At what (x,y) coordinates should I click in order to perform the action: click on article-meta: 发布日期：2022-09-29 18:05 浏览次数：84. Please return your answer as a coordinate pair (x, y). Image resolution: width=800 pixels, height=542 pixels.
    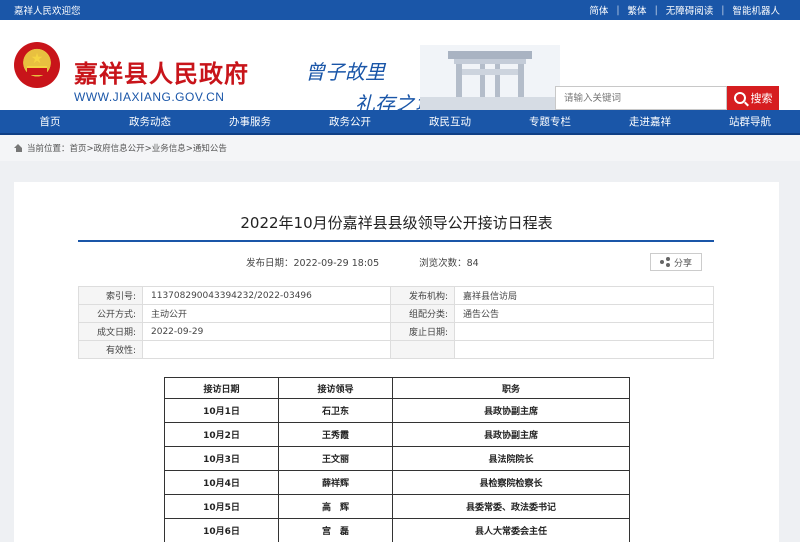
    Looking at the image, I should click on (362, 262).